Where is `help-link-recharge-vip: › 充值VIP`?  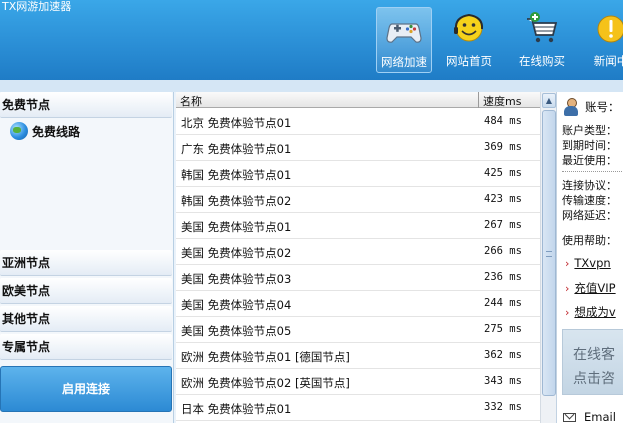 help-link-recharge-vip: › 充值VIP is located at coordinates (590, 288).